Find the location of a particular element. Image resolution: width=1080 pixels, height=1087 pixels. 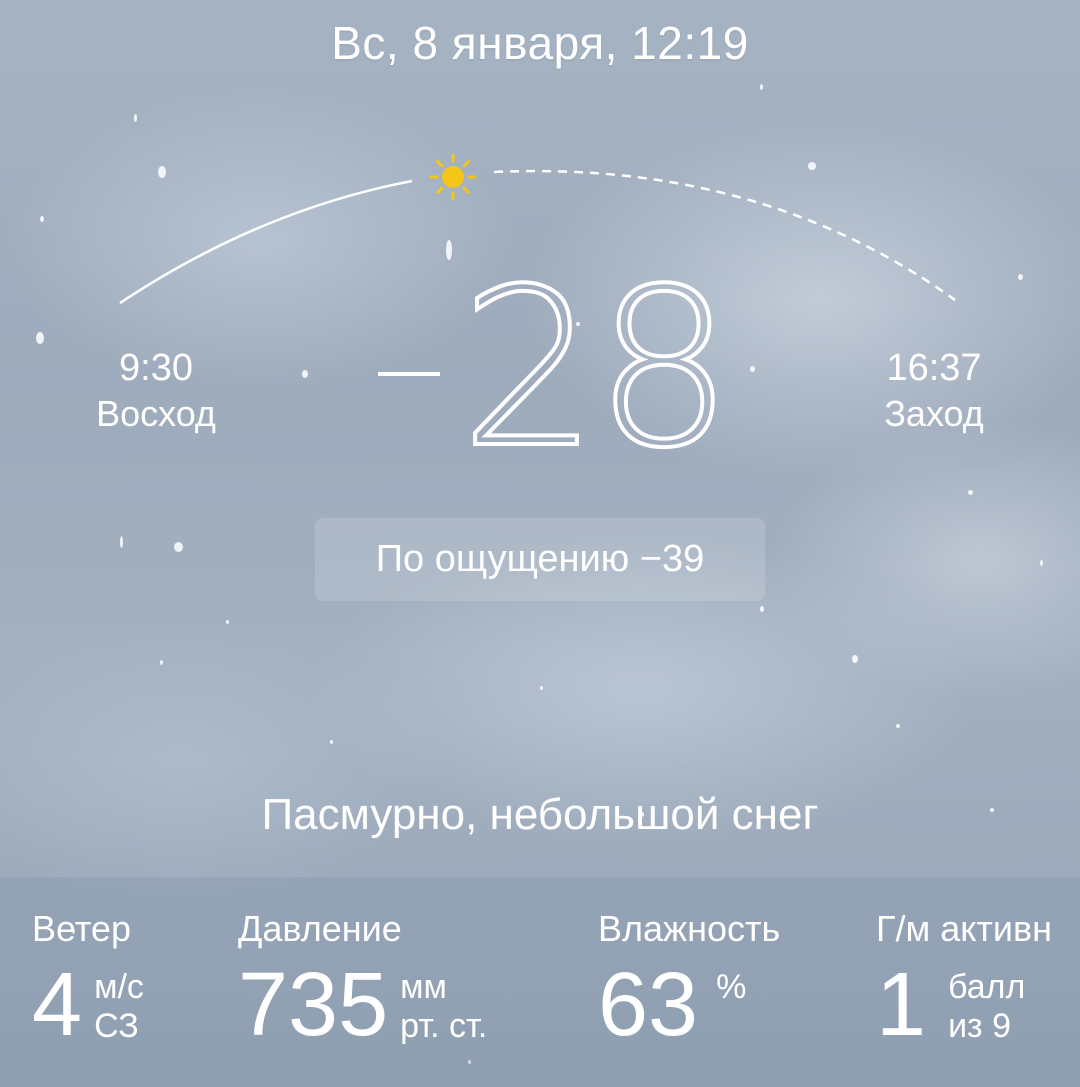

metric-pressure-value: 735 is located at coordinates (313, 1005).